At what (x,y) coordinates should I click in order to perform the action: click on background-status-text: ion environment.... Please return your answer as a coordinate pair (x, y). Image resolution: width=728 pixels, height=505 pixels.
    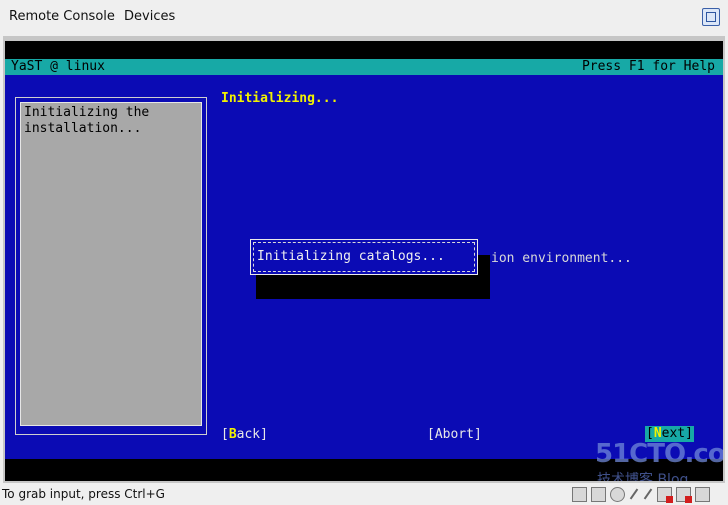
    Looking at the image, I should click on (561, 258).